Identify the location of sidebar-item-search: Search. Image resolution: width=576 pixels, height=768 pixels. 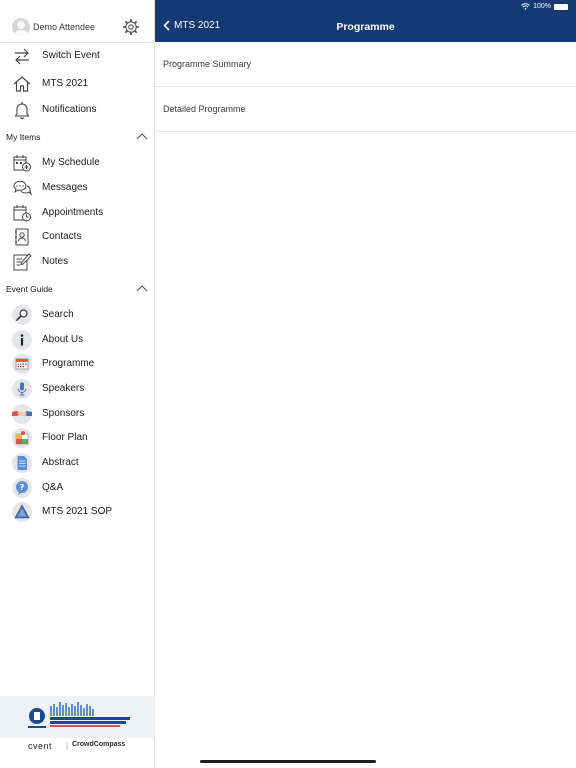
(77, 315).